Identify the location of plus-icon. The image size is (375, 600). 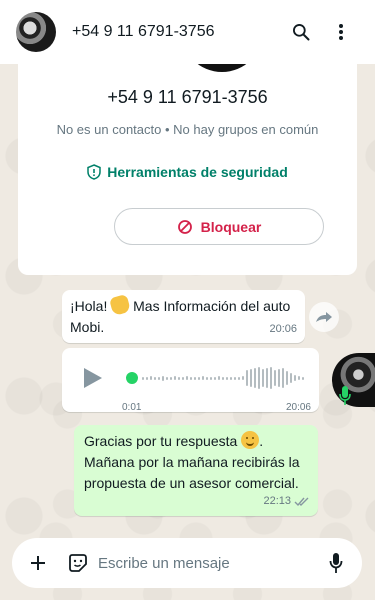
(38, 563).